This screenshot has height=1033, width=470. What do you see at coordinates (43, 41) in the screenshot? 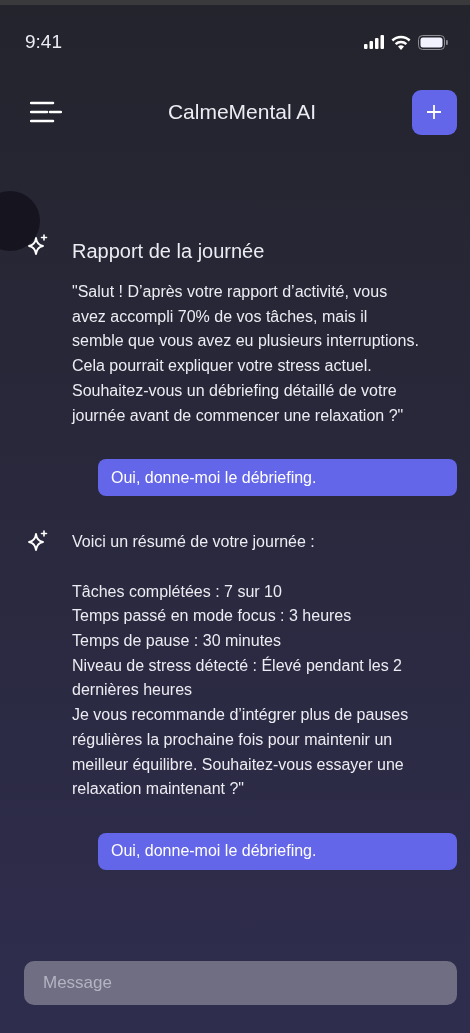
I see `status-time: 9:41` at bounding box center [43, 41].